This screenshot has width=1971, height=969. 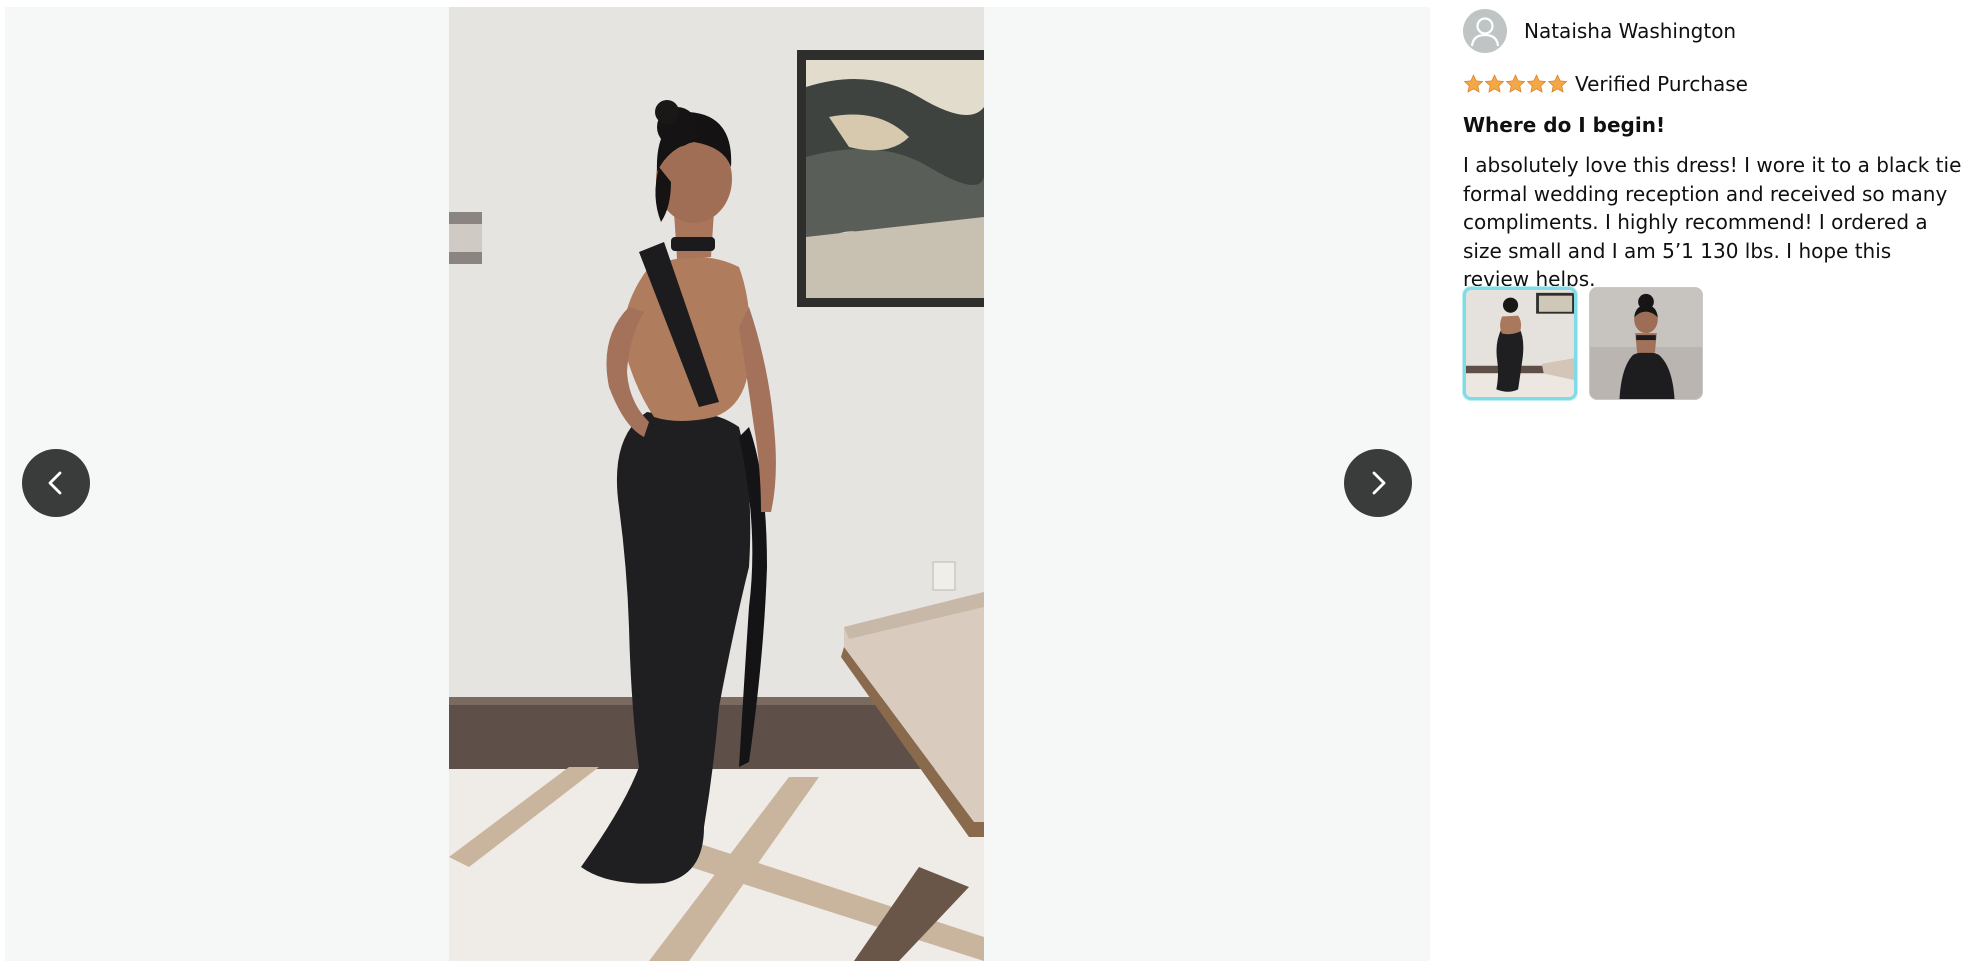 I want to click on review-thumbnails, so click(x=1589, y=343).